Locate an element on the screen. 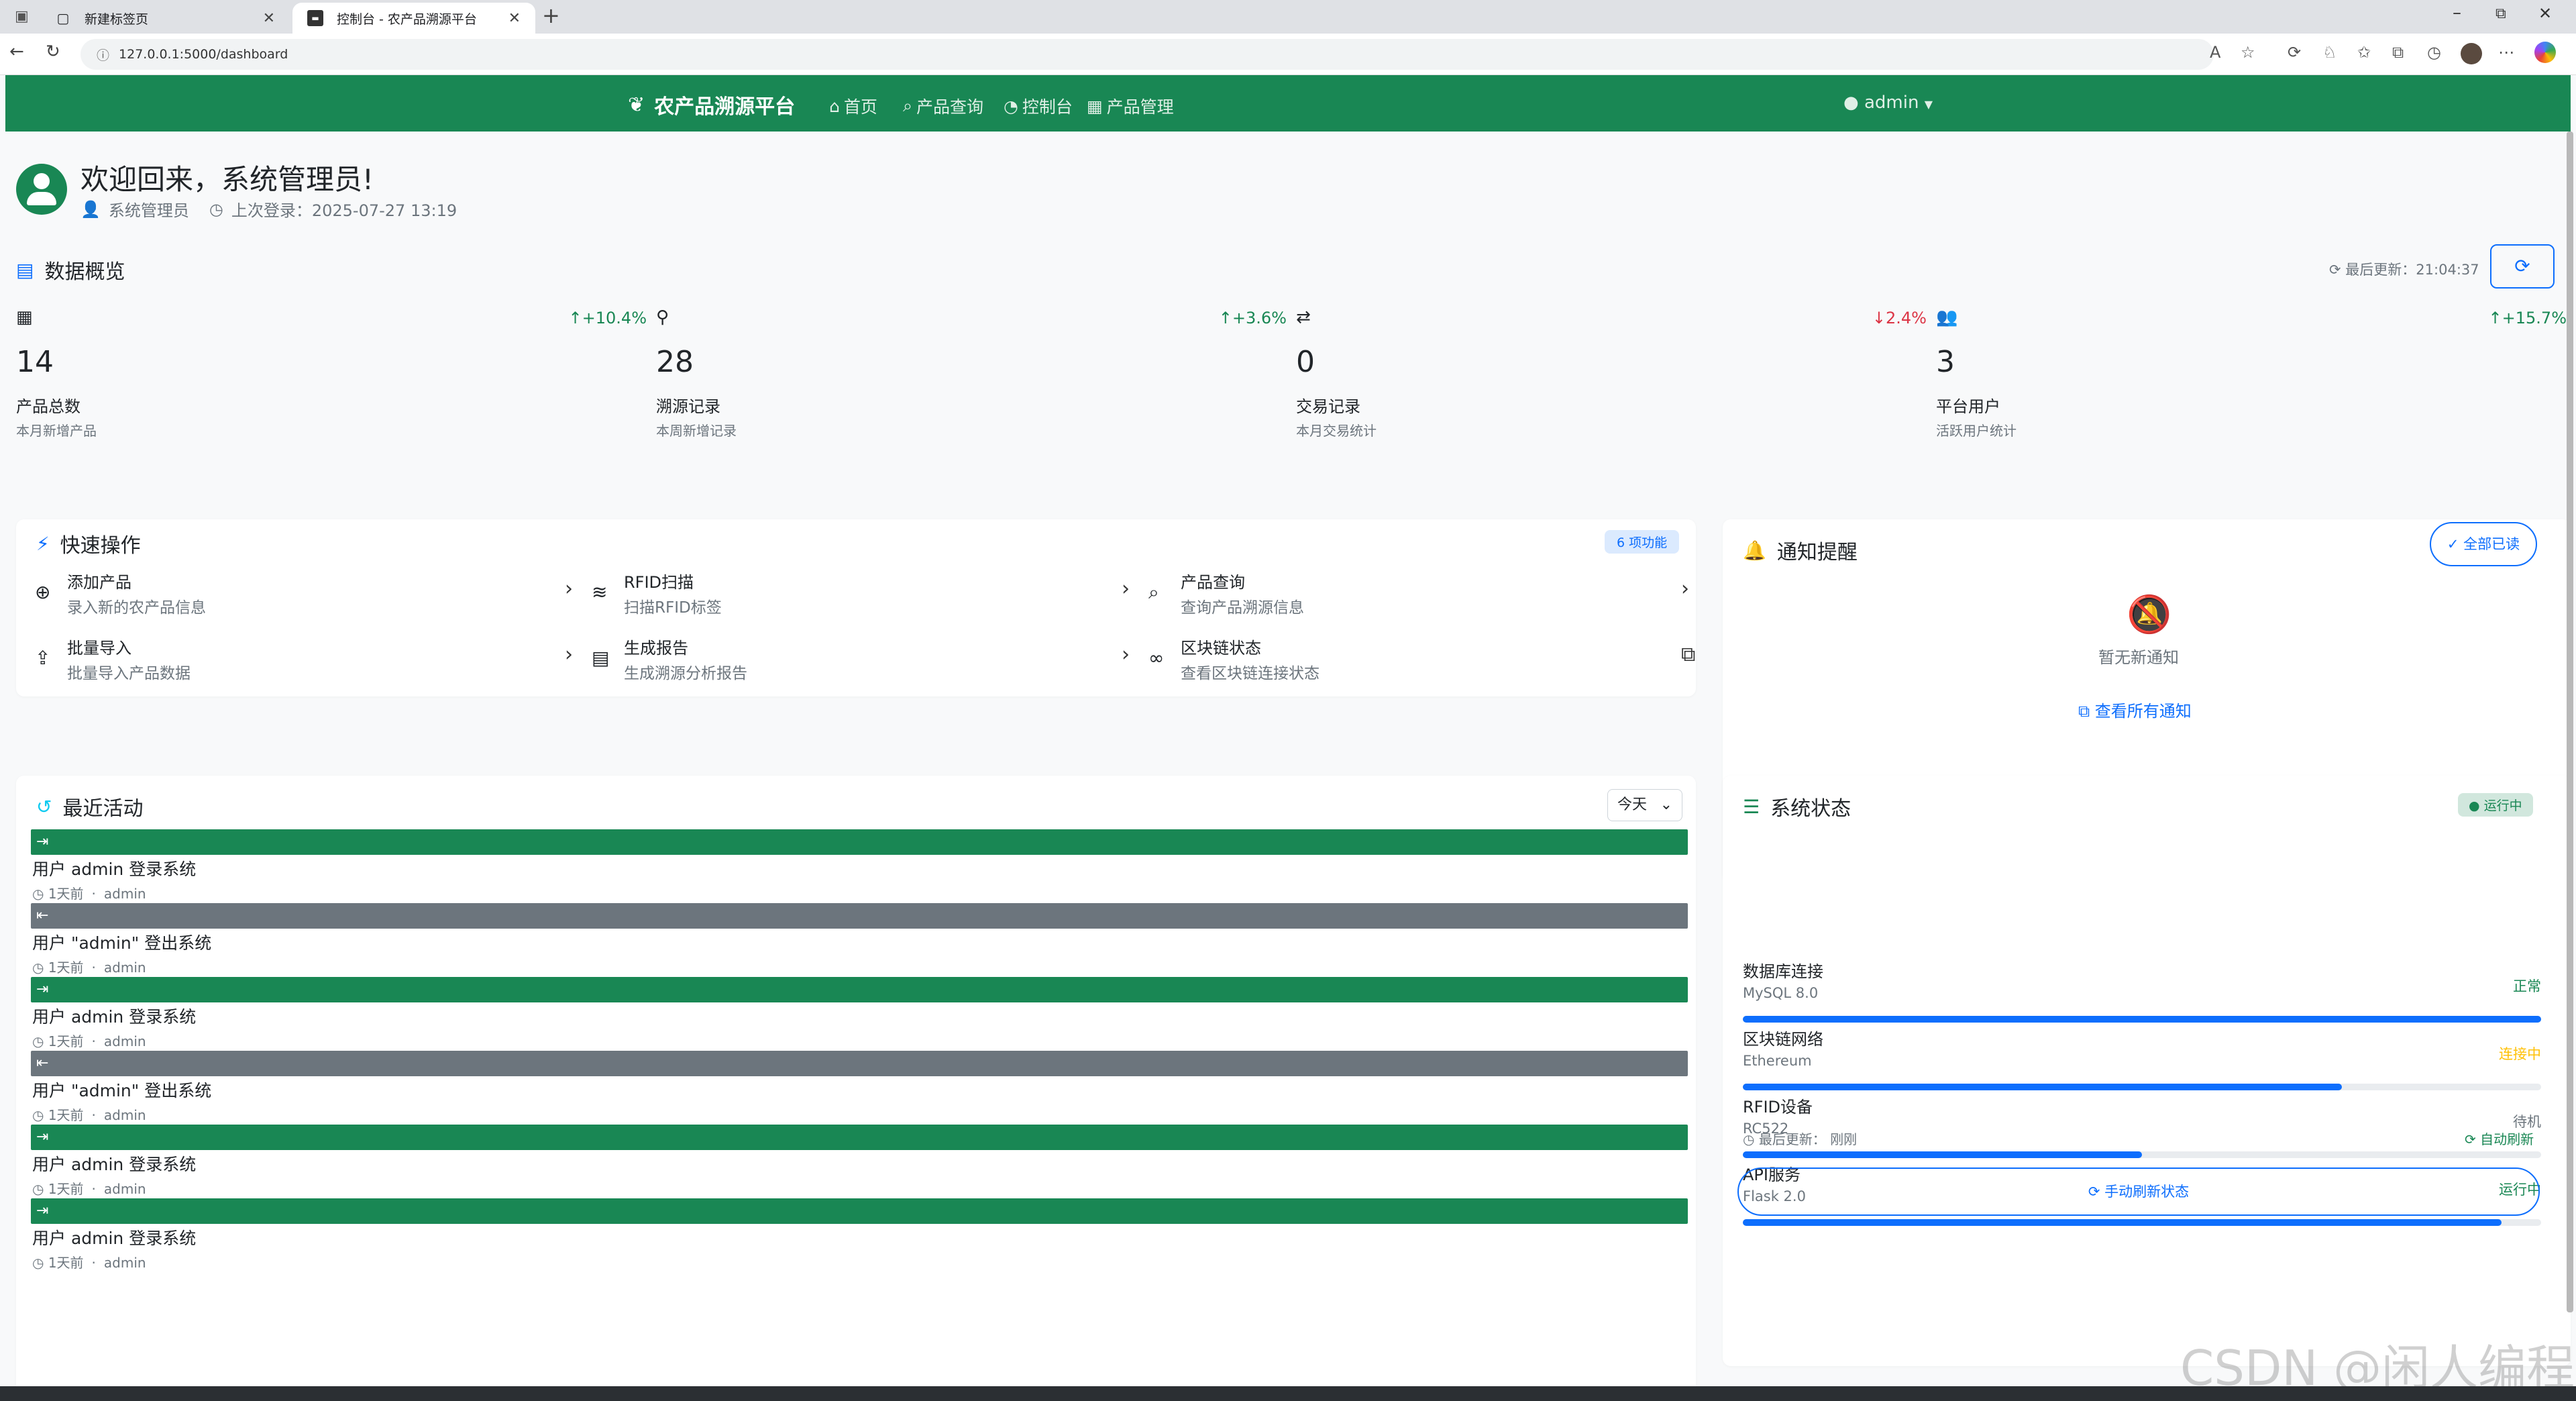 The image size is (2576, 1401). view-all-notifications-link: ⧉ 查看所有通知 is located at coordinates (2135, 709).